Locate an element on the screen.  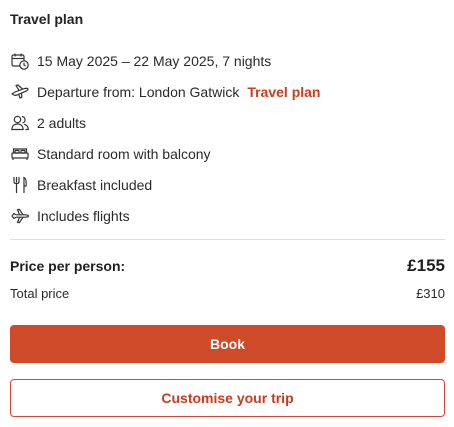
detail-flights: Includes flights is located at coordinates (228, 215).